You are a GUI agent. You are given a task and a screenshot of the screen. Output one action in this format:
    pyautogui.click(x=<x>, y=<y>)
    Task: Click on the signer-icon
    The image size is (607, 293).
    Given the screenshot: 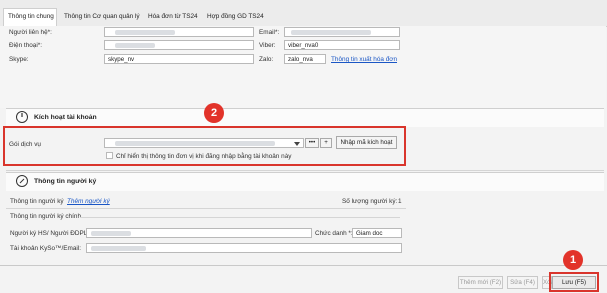 What is the action you would take?
    pyautogui.click(x=22, y=181)
    